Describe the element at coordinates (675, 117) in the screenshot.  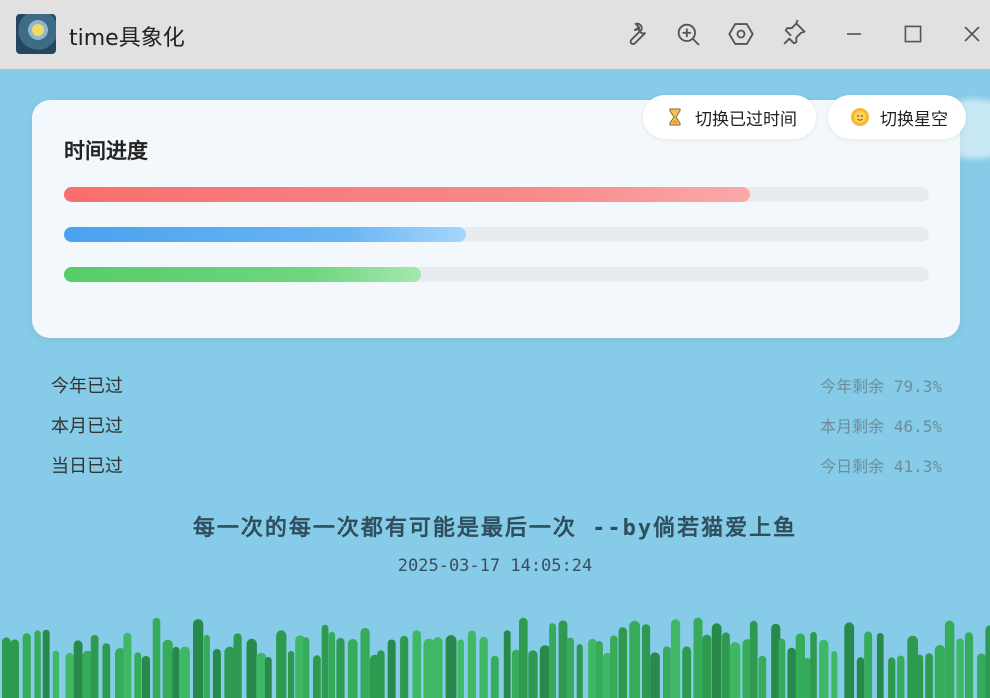
I see `hourglass-icon` at that location.